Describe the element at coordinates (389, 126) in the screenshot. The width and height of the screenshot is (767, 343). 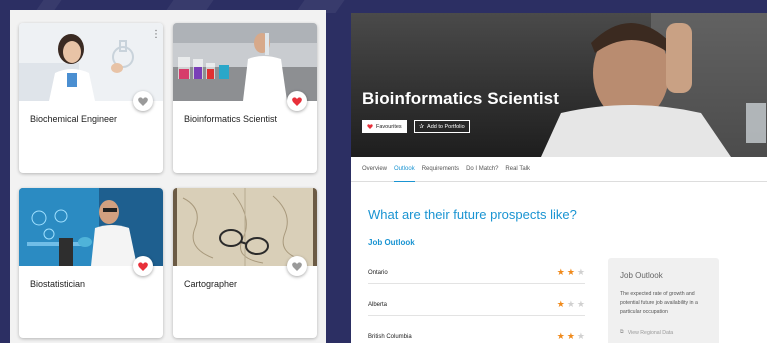
I see `favourites-label: Favourites` at that location.